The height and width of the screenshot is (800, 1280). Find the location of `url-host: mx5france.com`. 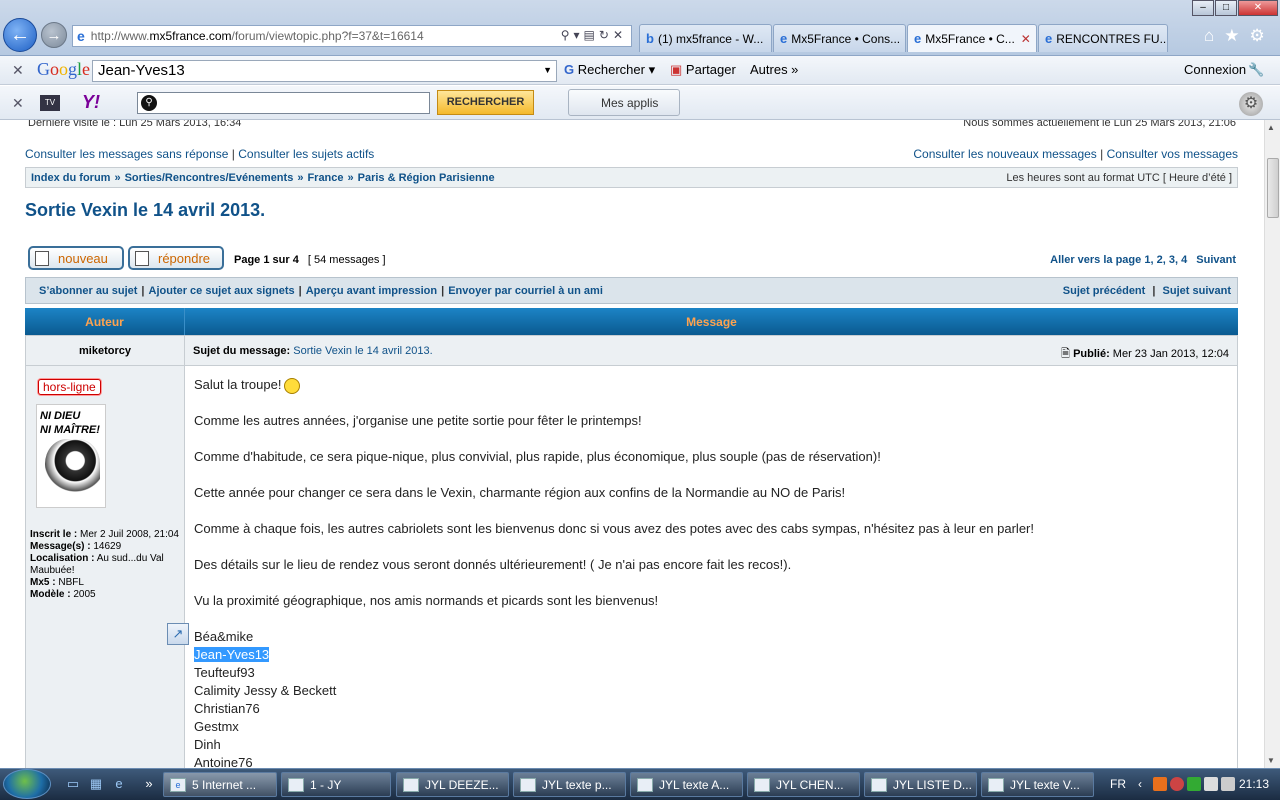

url-host: mx5france.com is located at coordinates (190, 36).